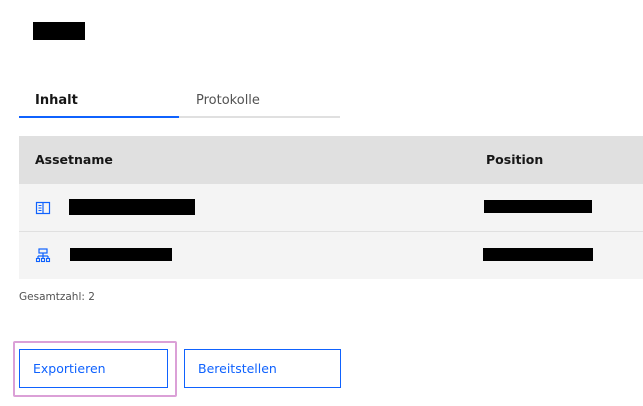 This screenshot has height=406, width=643. I want to click on table-header: Assetname Position, so click(331, 160).